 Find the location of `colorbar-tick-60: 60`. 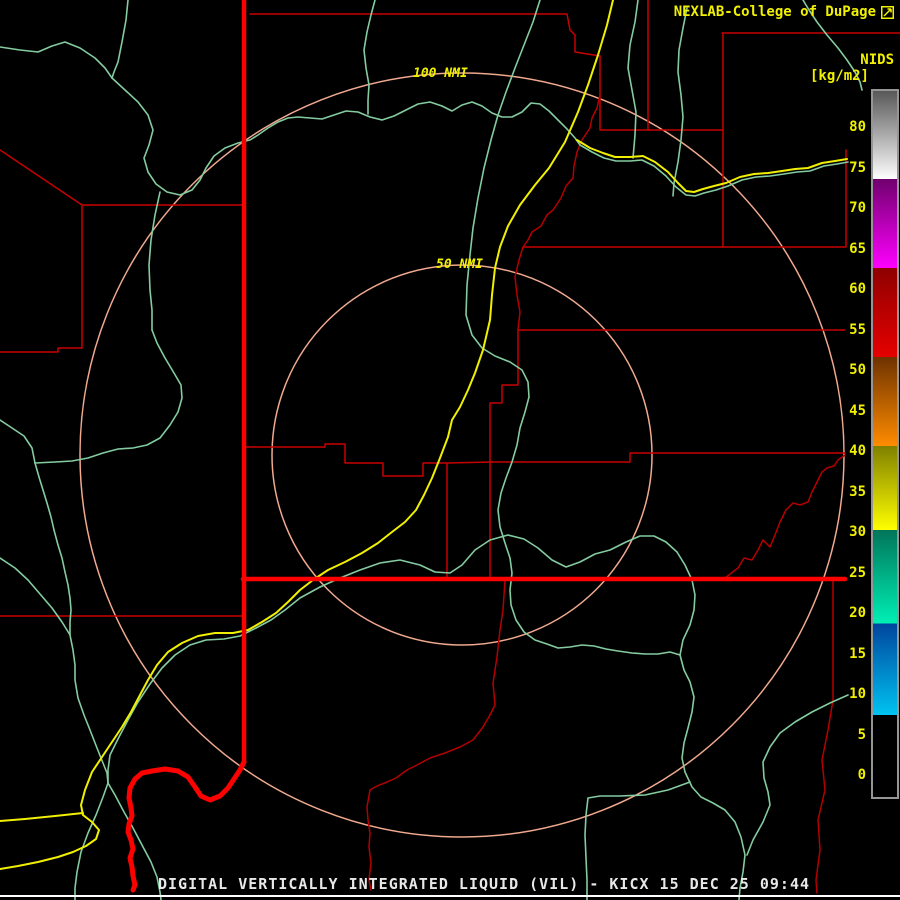

colorbar-tick-60: 60 is located at coordinates (857, 289).